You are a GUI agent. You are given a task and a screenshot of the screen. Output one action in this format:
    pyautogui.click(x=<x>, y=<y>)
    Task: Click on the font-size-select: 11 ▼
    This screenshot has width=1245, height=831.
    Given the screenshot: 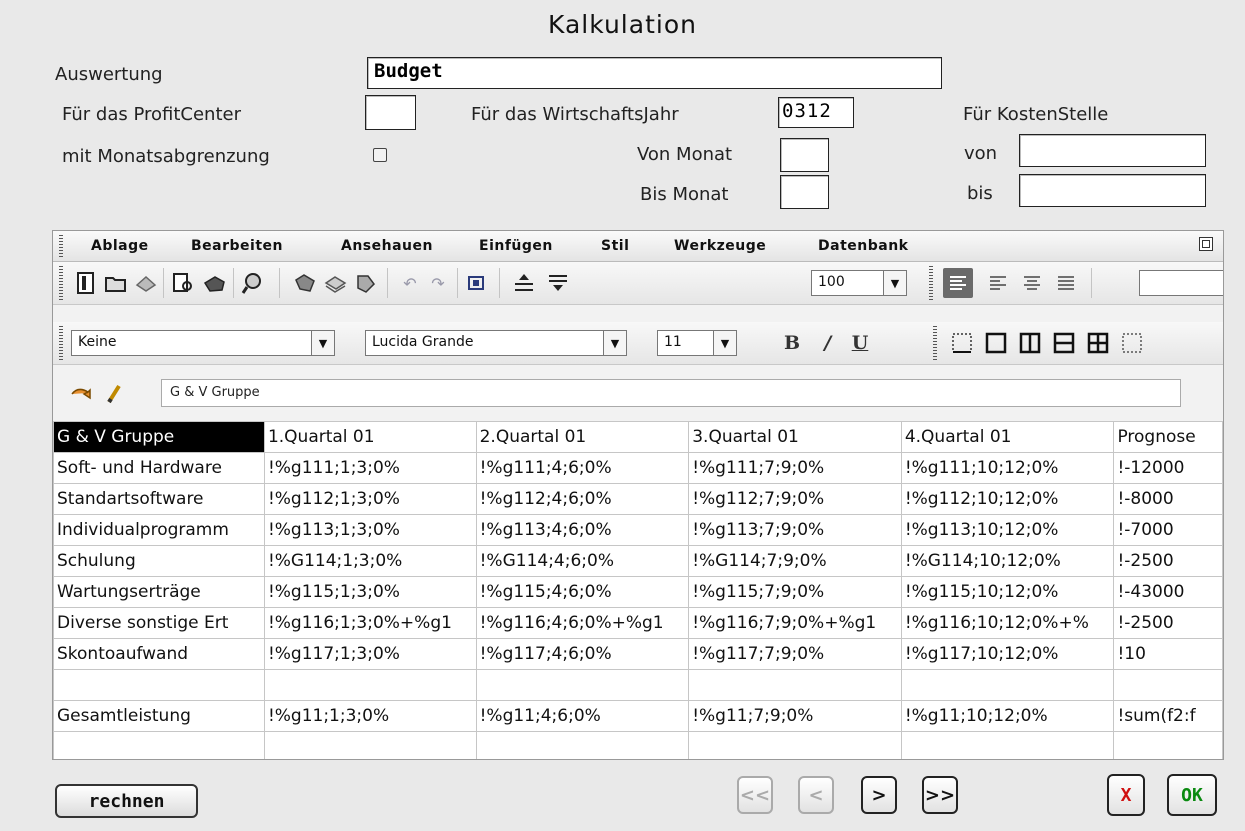 What is the action you would take?
    pyautogui.click(x=697, y=343)
    